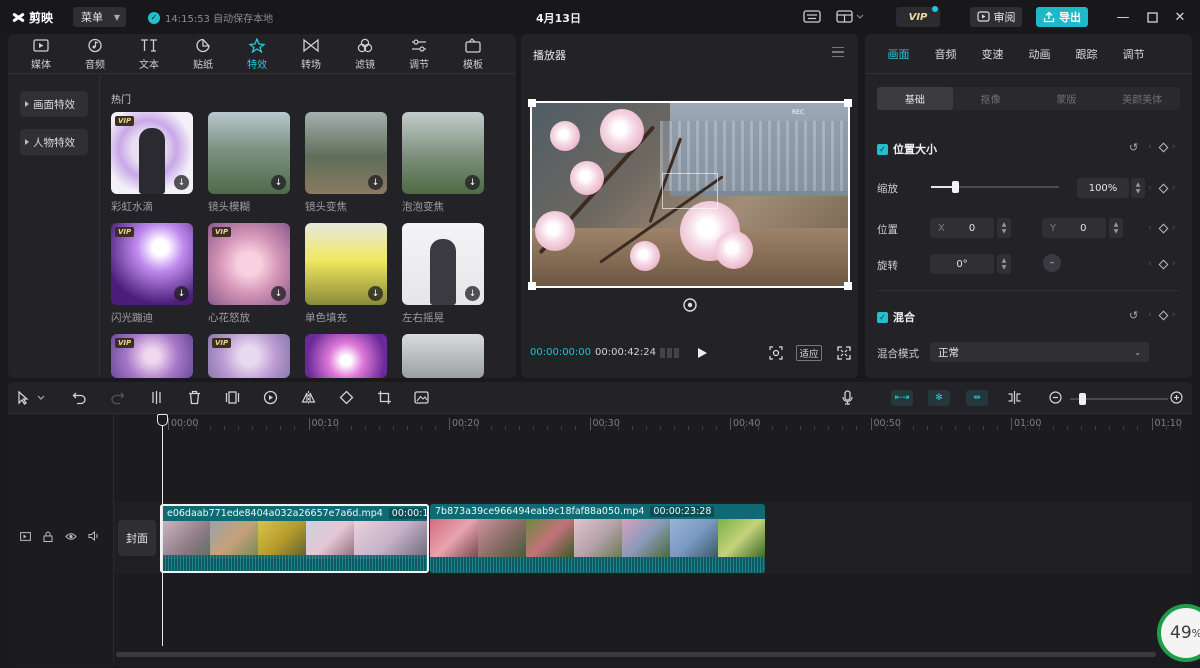 The height and width of the screenshot is (668, 1200). What do you see at coordinates (1123, 17) in the screenshot?
I see `minimize-icon: —` at bounding box center [1123, 17].